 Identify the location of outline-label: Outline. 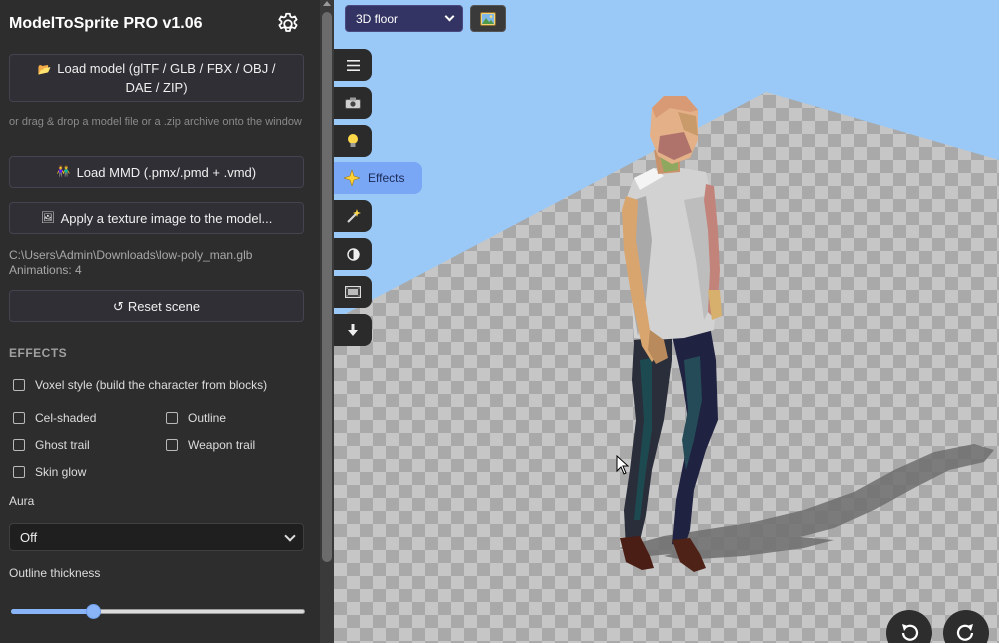
(207, 418).